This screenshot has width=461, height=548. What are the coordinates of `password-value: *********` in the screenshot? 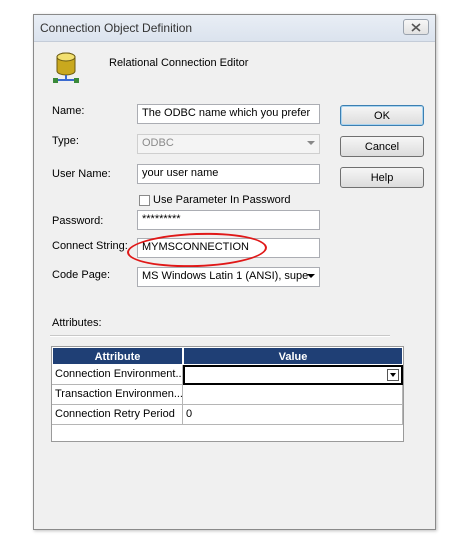 It's located at (161, 219).